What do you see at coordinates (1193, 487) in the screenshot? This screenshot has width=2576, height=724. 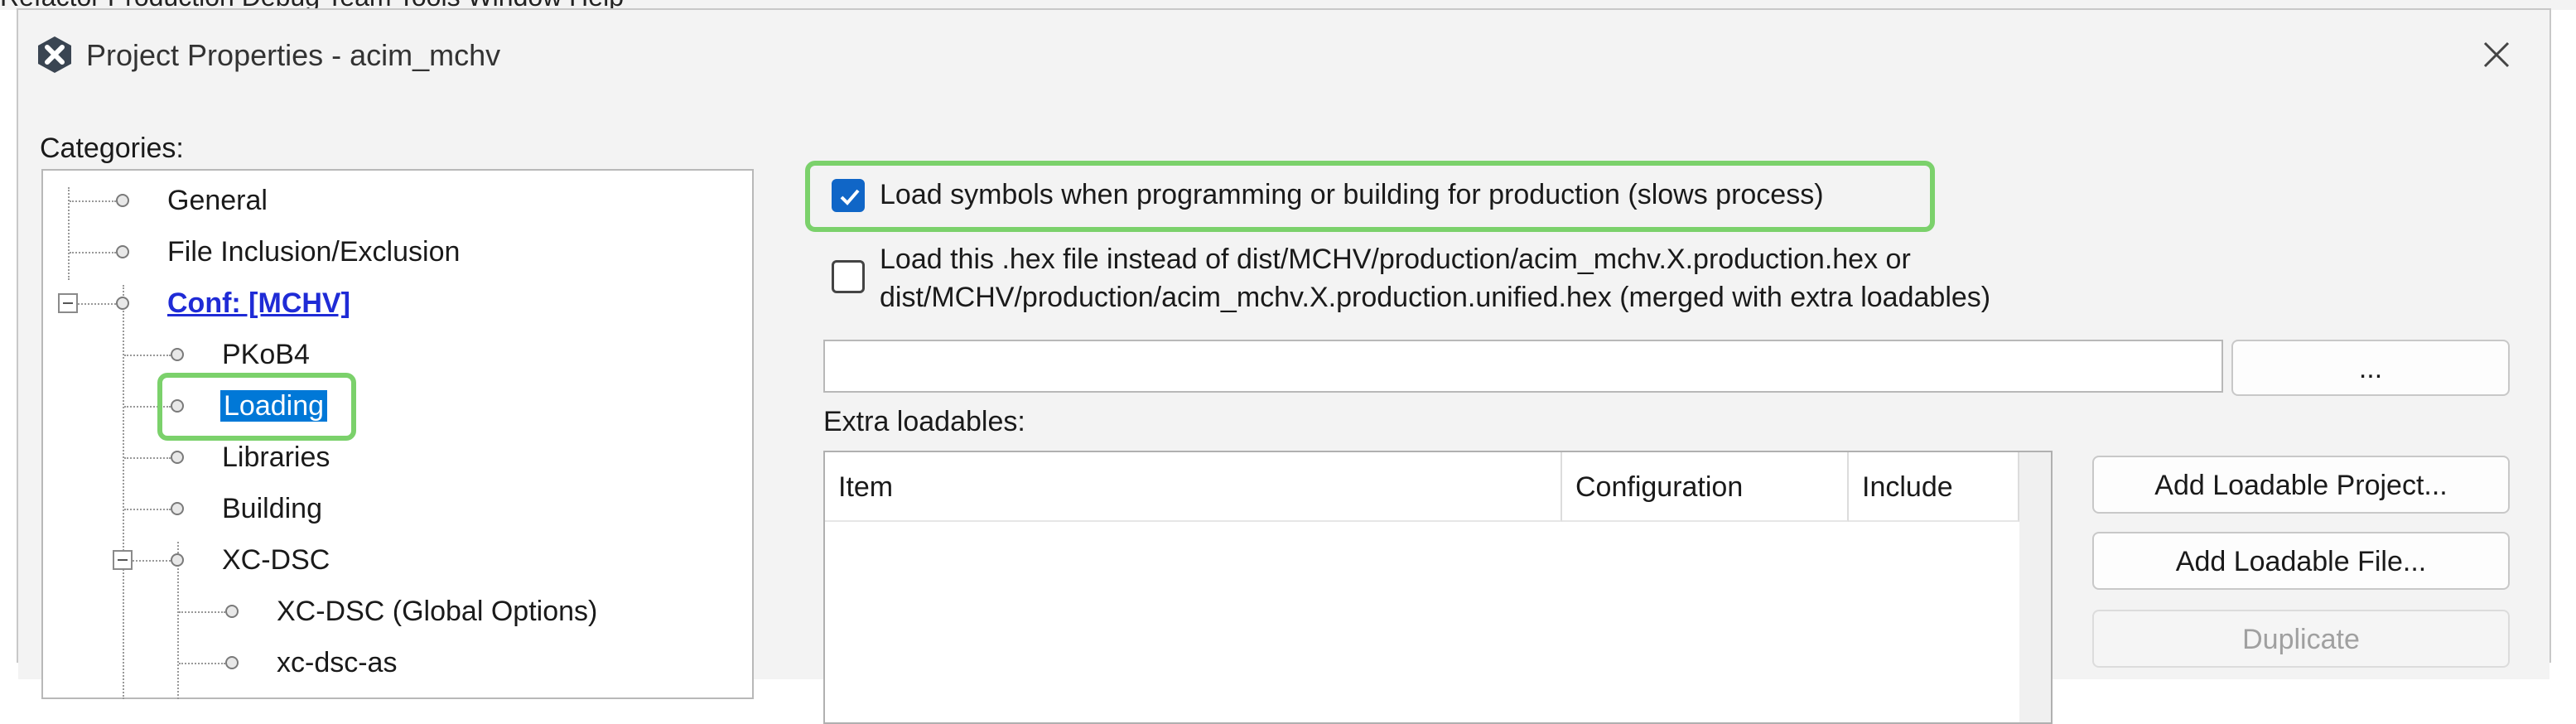 I see `column-header-item: Item` at bounding box center [1193, 487].